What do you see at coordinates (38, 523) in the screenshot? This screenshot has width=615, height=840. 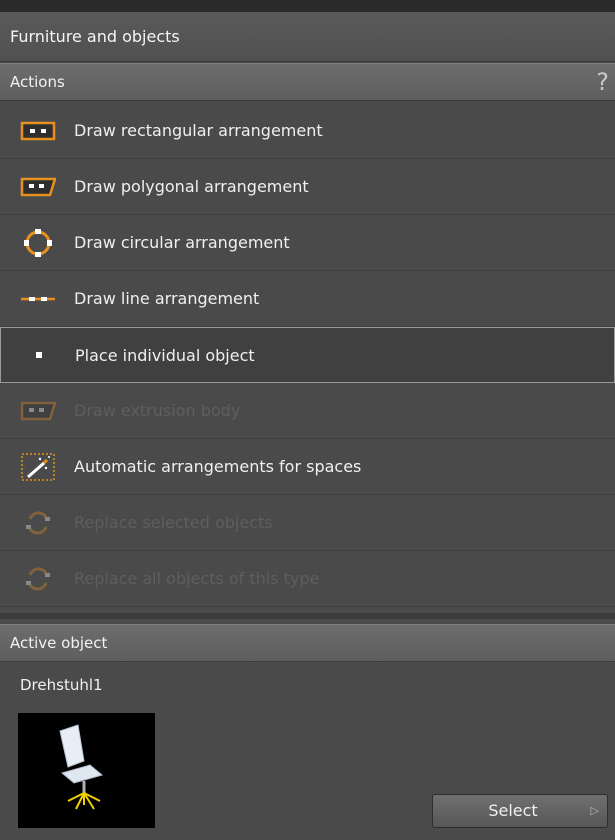 I see `replace-icon` at bounding box center [38, 523].